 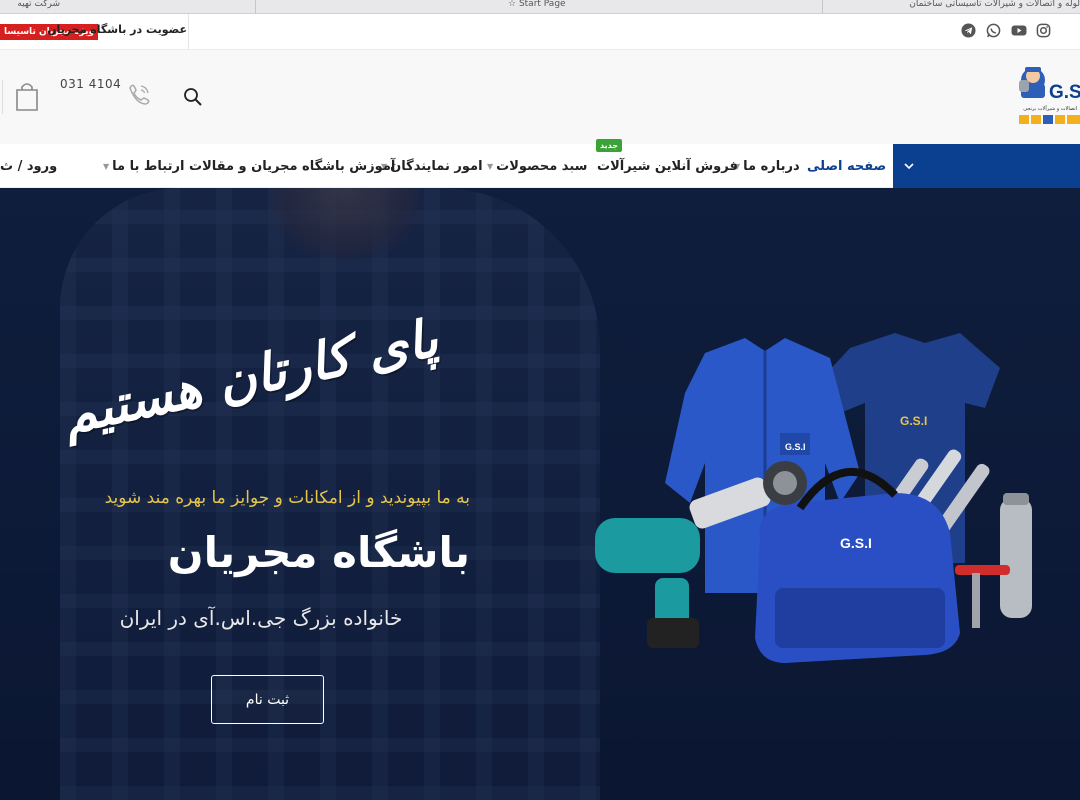 What do you see at coordinates (771, 166) in the screenshot?
I see `nav-item-label: درباره ما` at bounding box center [771, 166].